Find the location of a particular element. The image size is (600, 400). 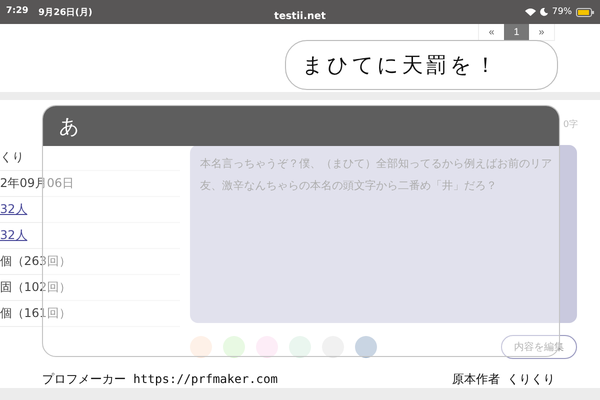

char-count: 0字 is located at coordinates (570, 124).